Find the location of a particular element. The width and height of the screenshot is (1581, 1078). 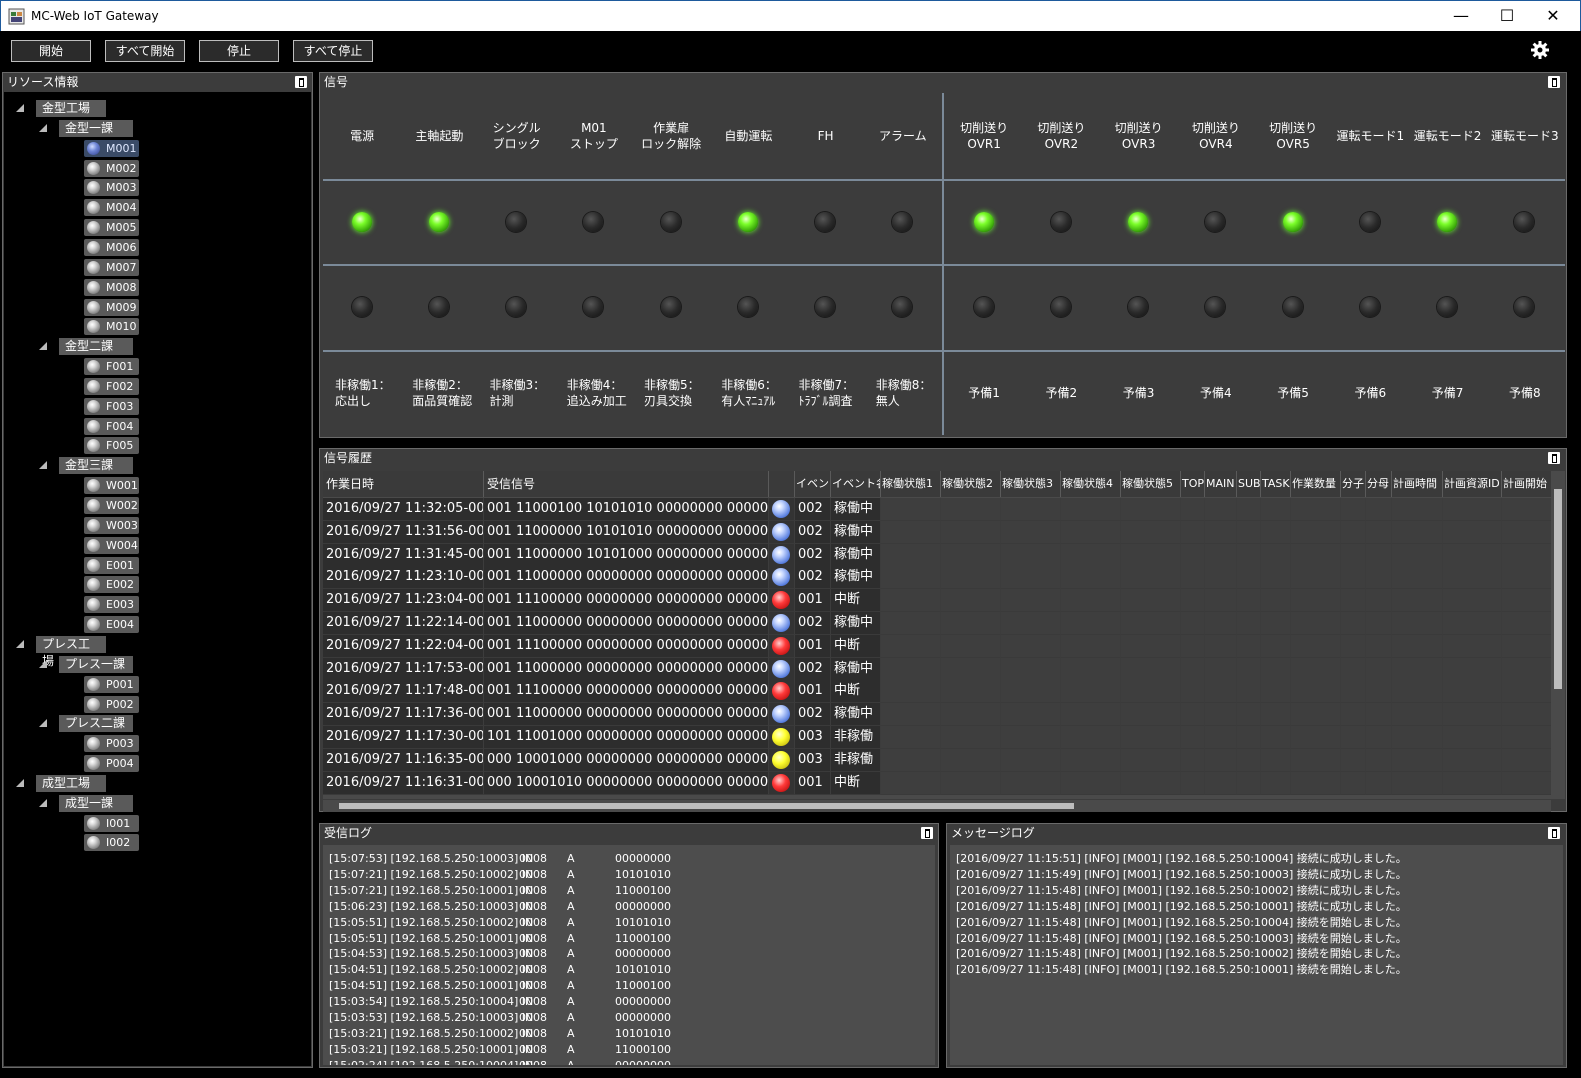

machine-node: M005 is located at coordinates (111, 228).